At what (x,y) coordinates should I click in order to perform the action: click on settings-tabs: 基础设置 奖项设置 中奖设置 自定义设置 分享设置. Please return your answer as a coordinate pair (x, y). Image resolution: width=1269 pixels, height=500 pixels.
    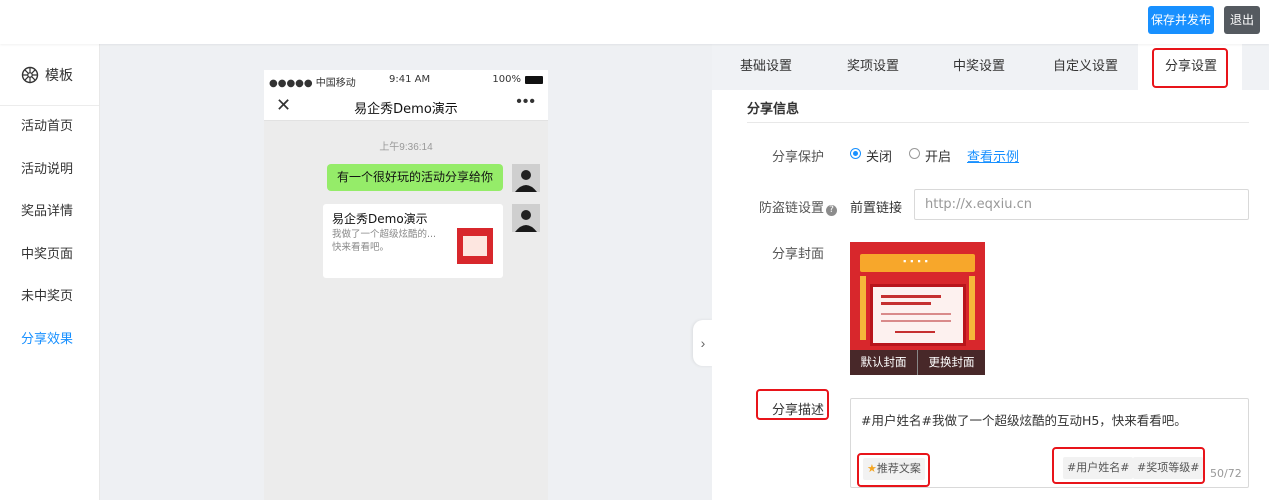
    Looking at the image, I should click on (990, 67).